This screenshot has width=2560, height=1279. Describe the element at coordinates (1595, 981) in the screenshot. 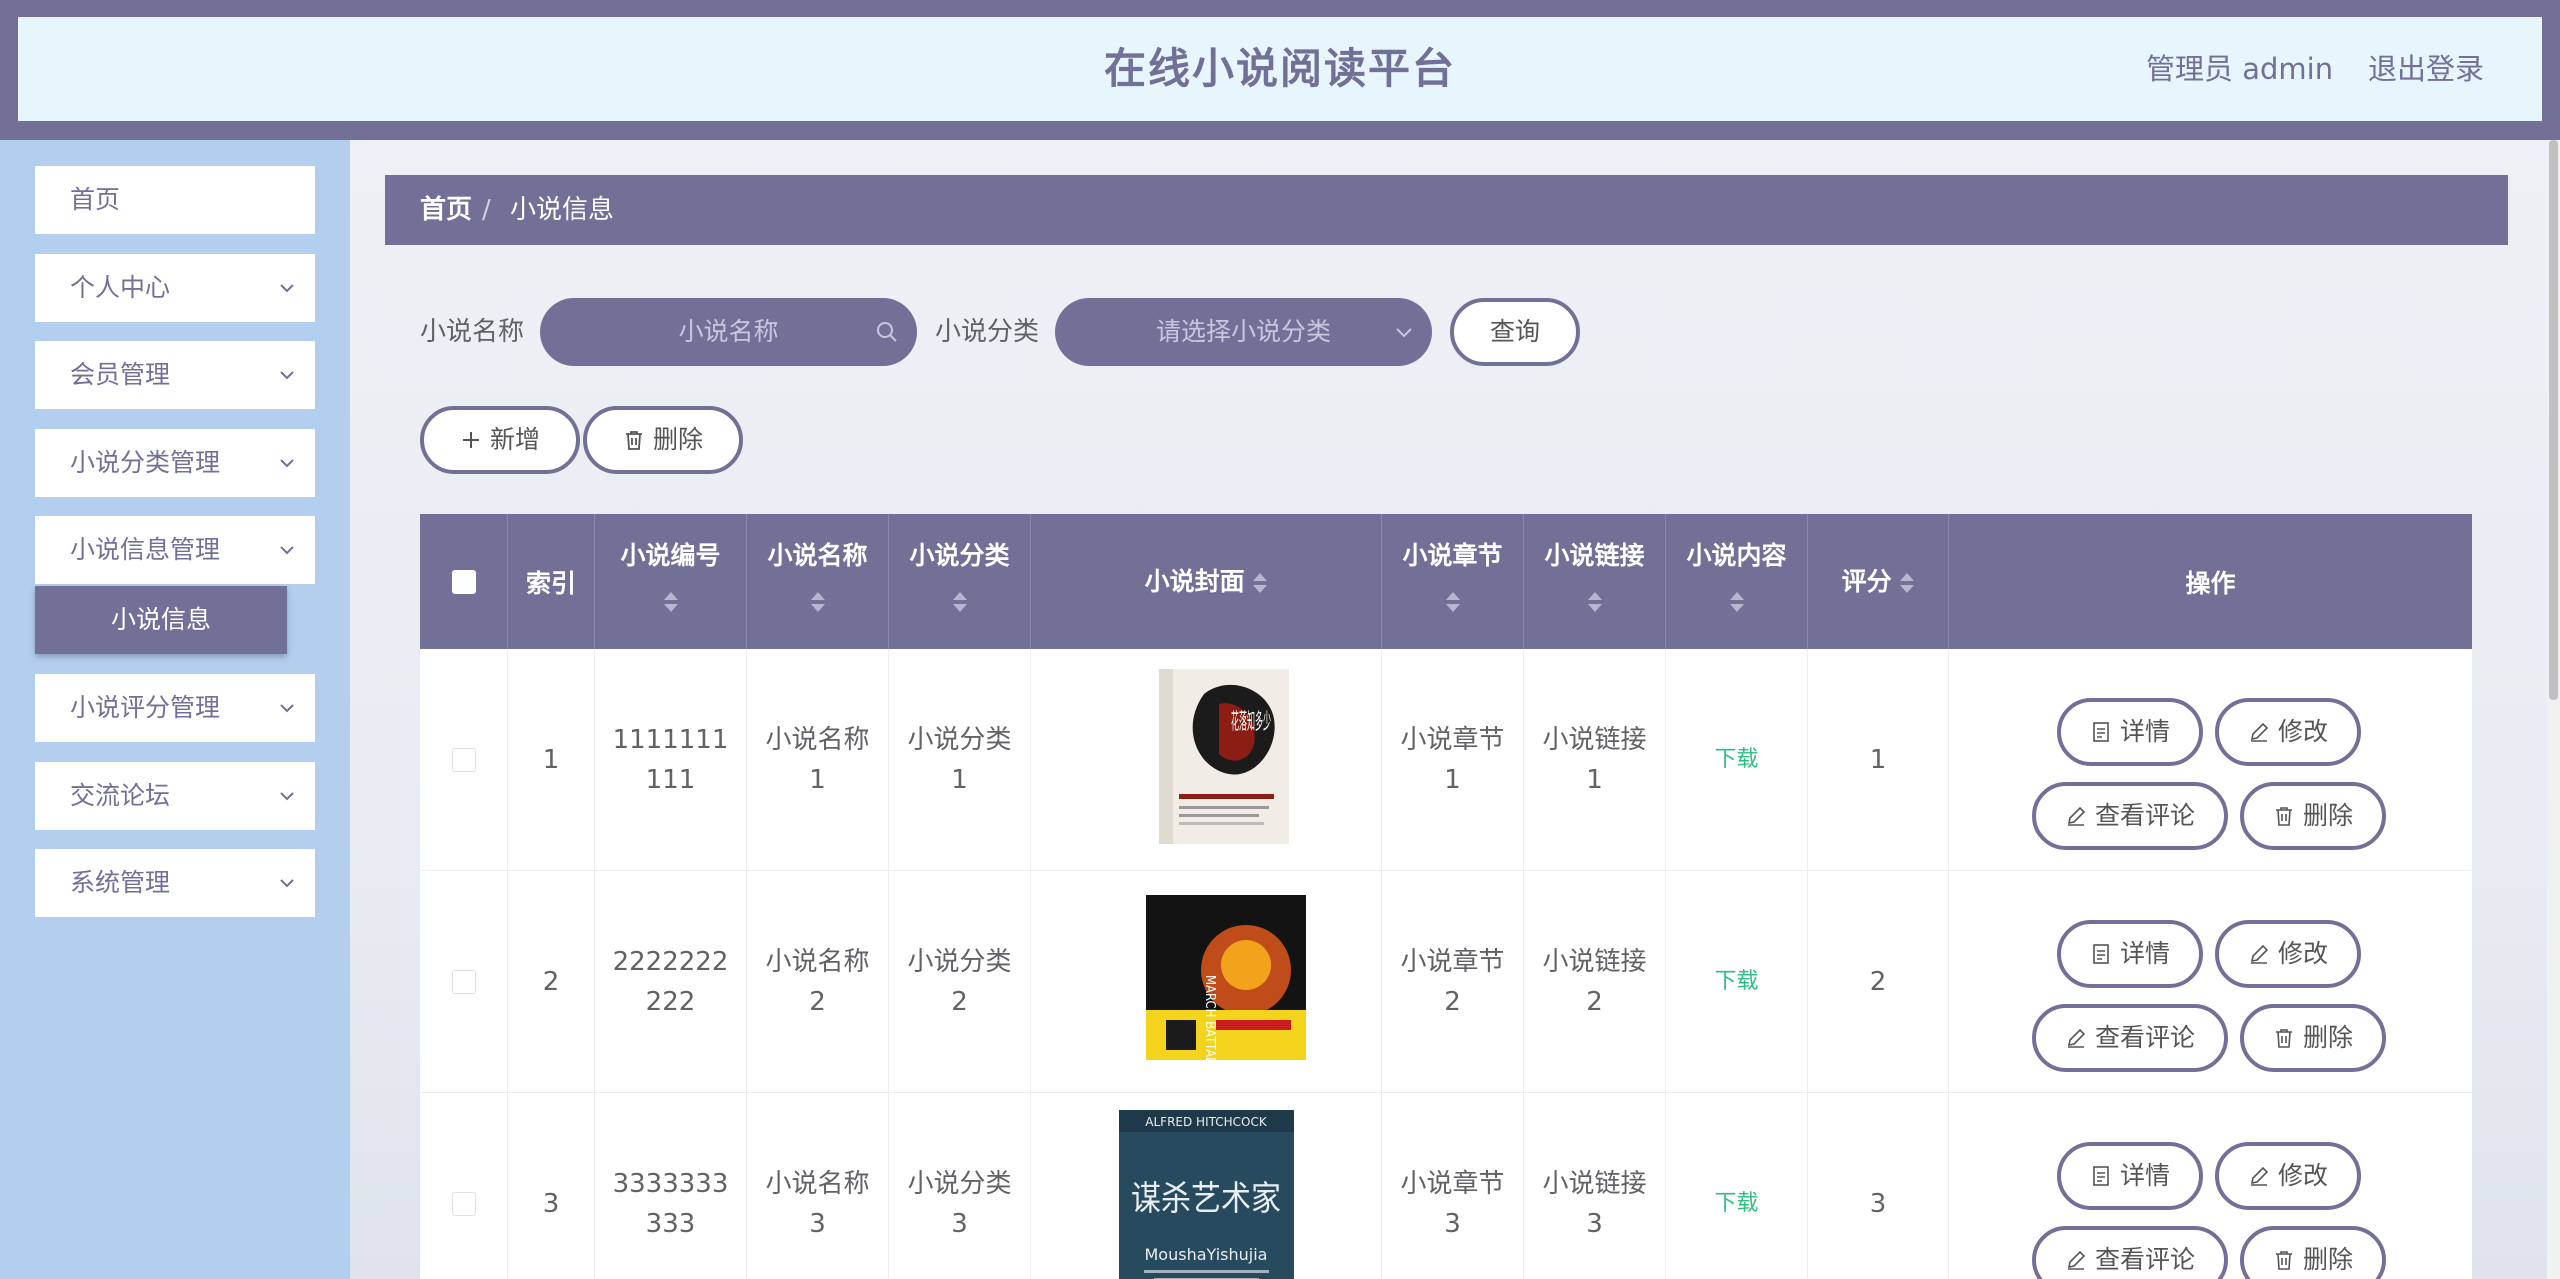

I see `cell-link: 小说链接2` at that location.